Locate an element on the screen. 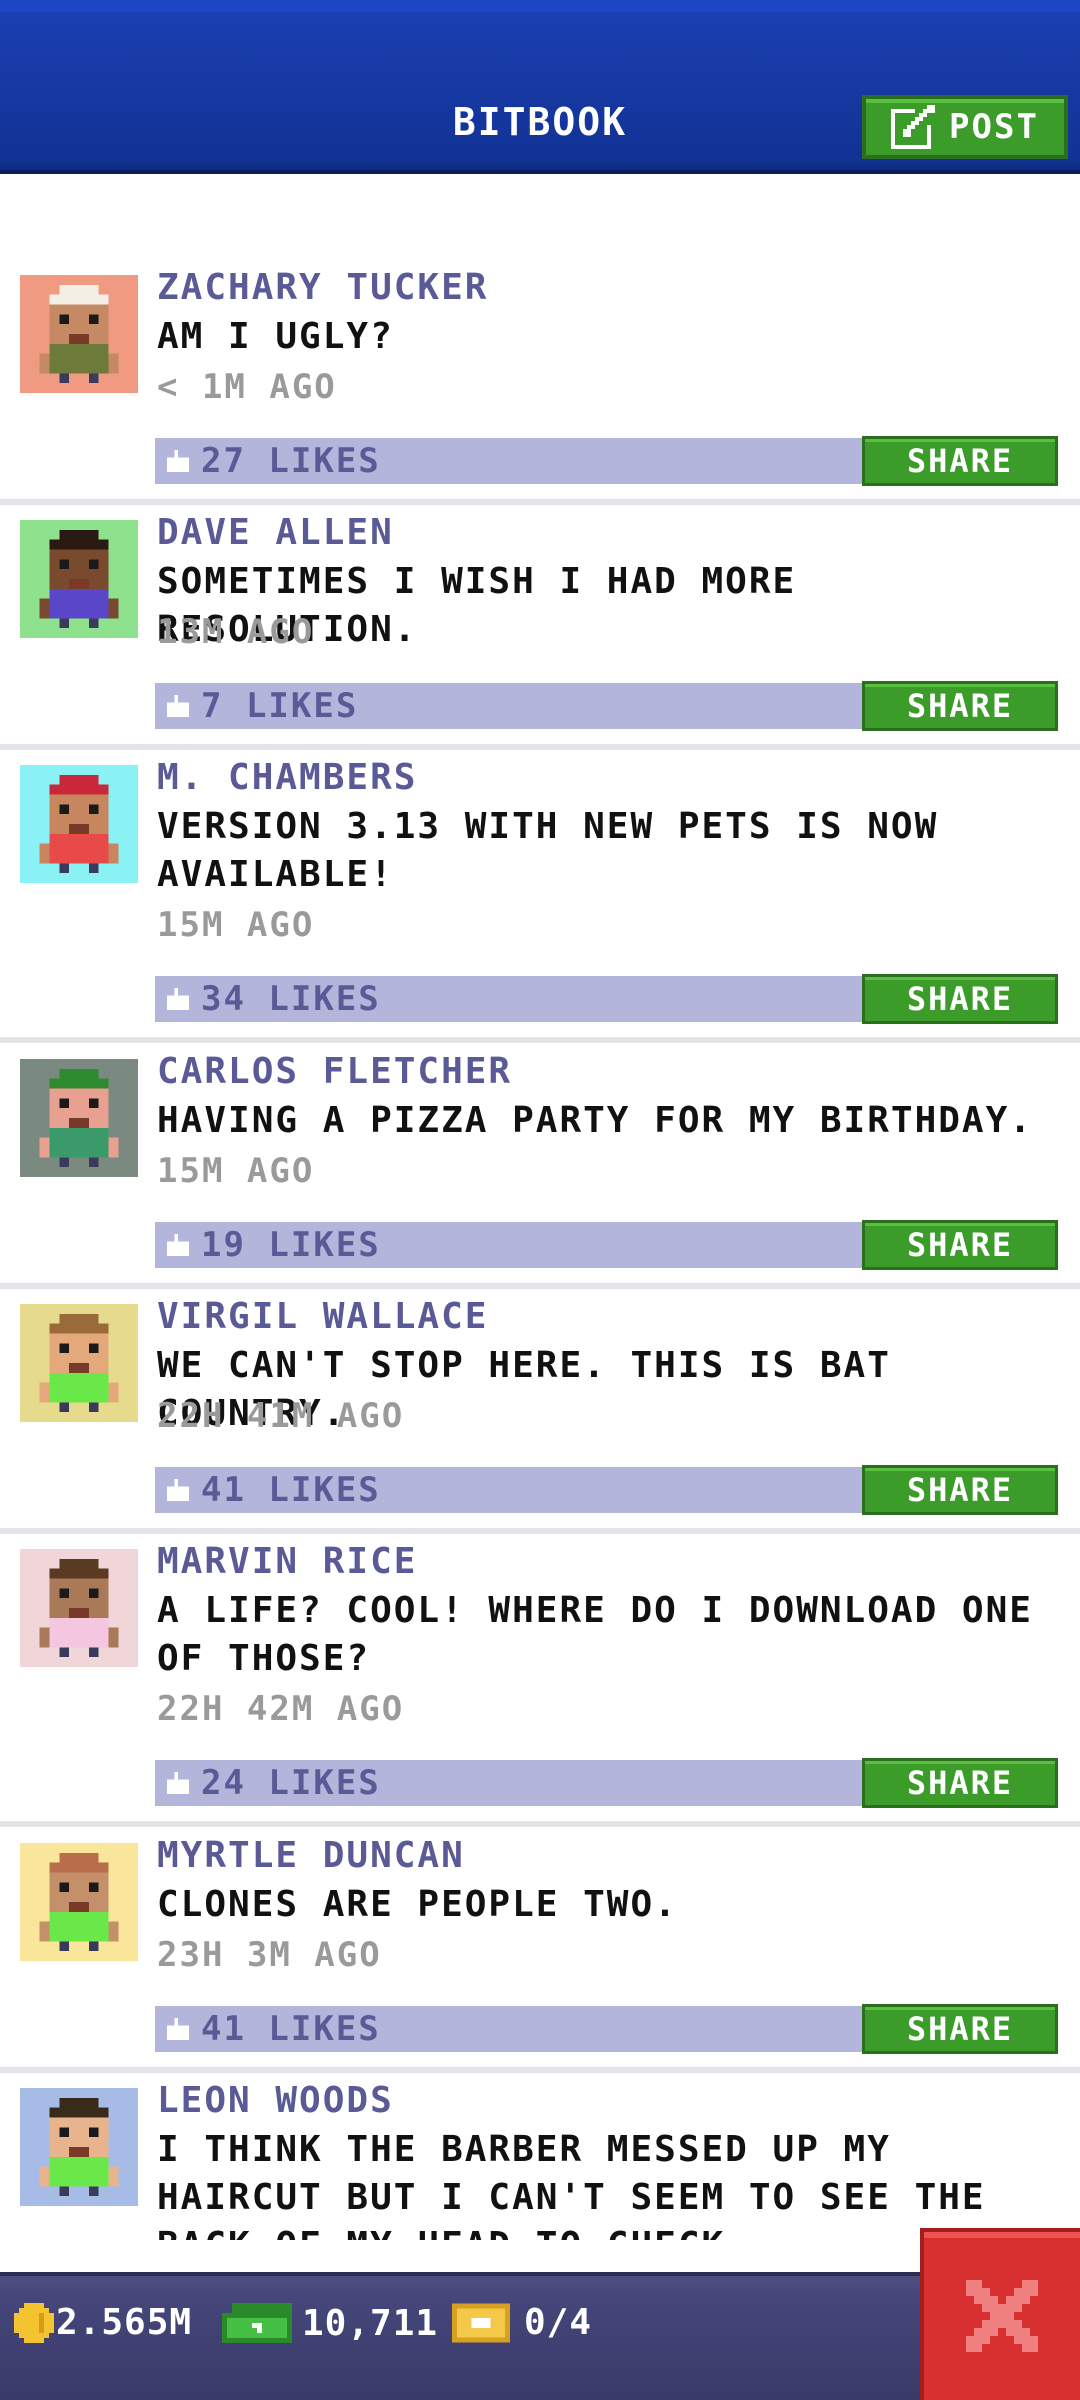 This screenshot has width=1080, height=2400. coin-icon is located at coordinates (34, 2322).